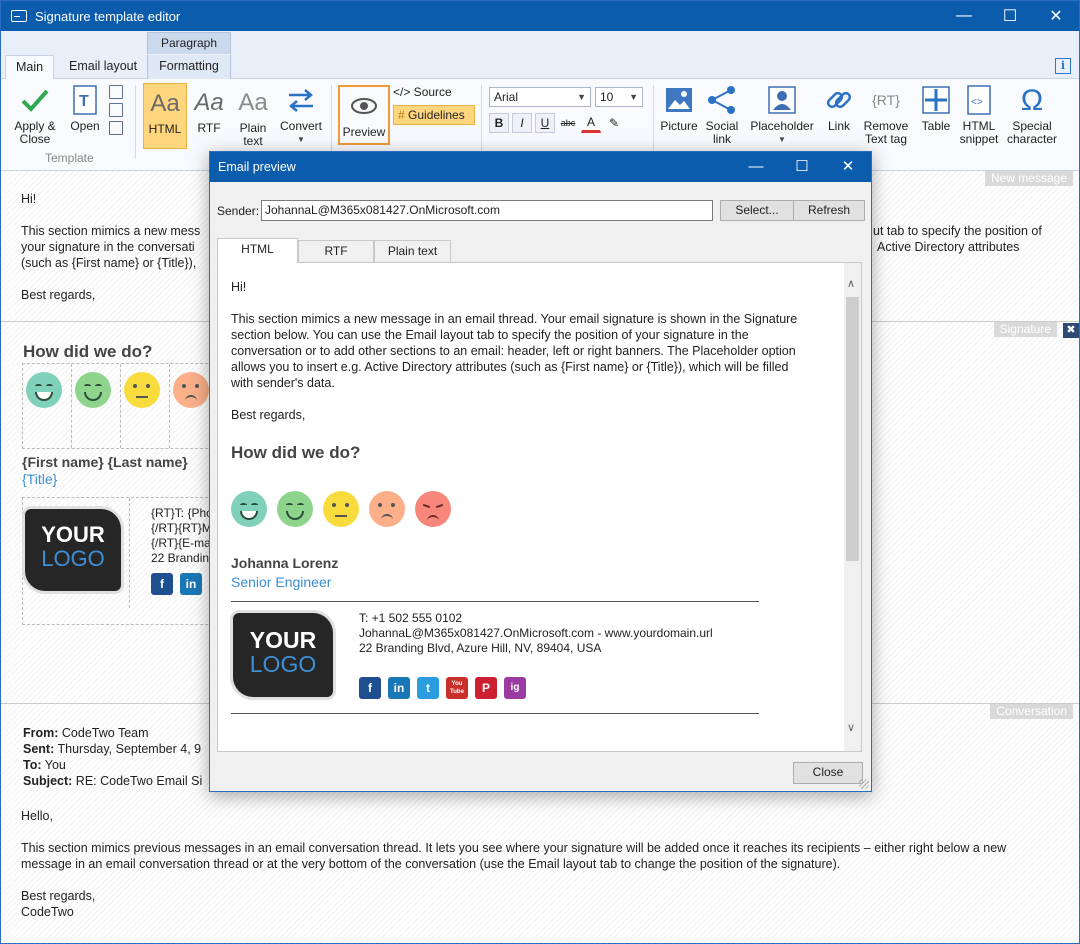 Image resolution: width=1080 pixels, height=944 pixels. Describe the element at coordinates (103, 67) in the screenshot. I see `tab-email-layout: Email layout` at that location.